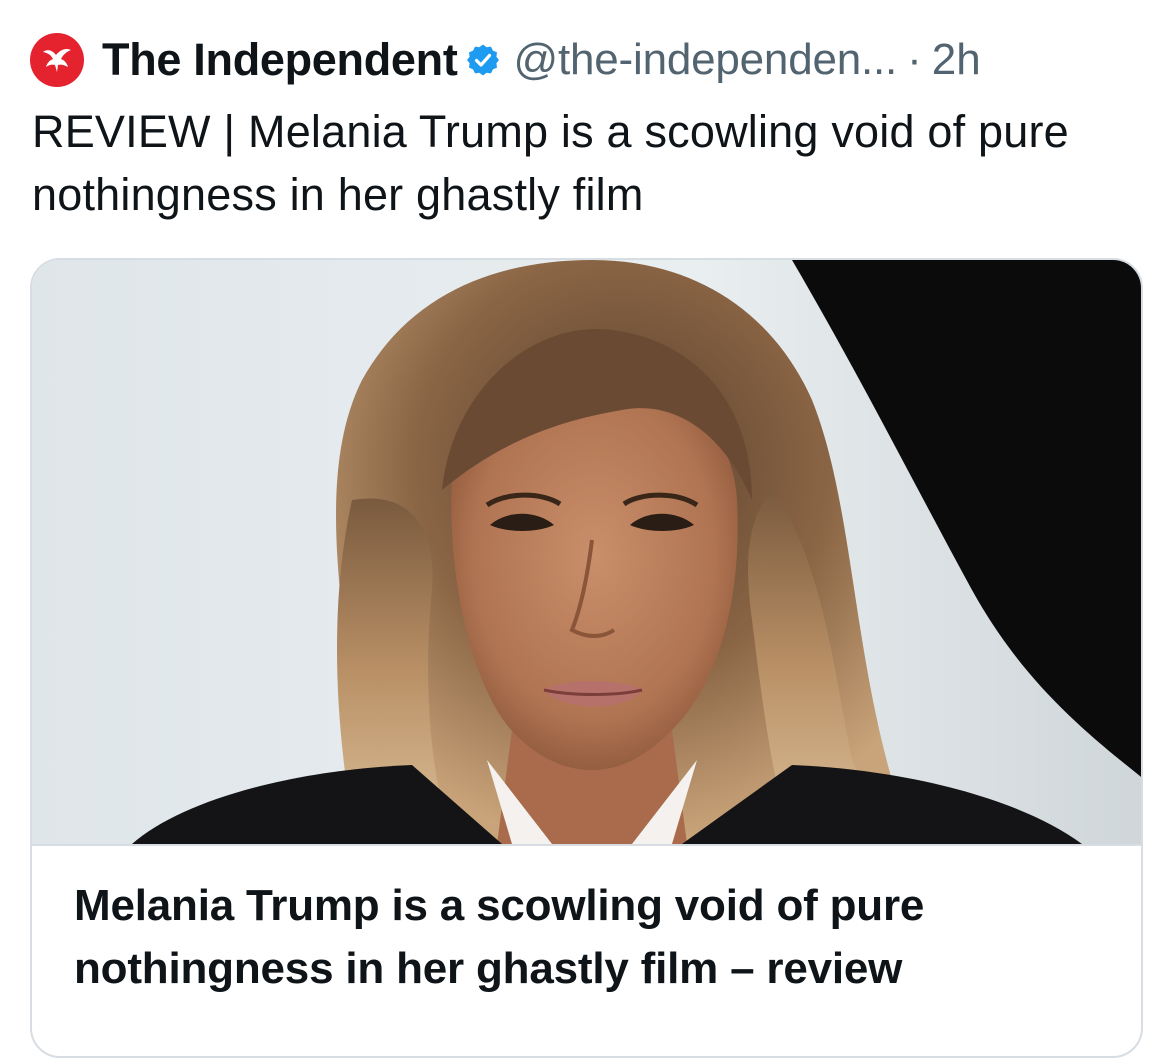  I want to click on verified-badge-icon, so click(483, 60).